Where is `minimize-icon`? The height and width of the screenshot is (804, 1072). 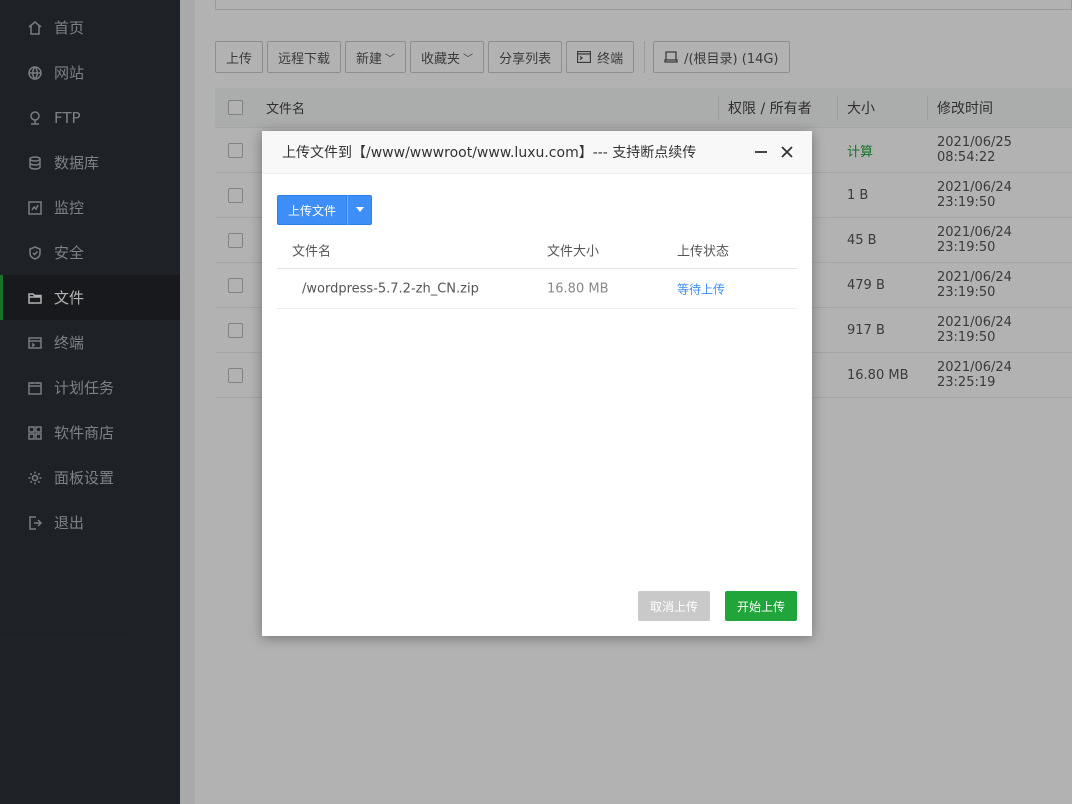 minimize-icon is located at coordinates (761, 152).